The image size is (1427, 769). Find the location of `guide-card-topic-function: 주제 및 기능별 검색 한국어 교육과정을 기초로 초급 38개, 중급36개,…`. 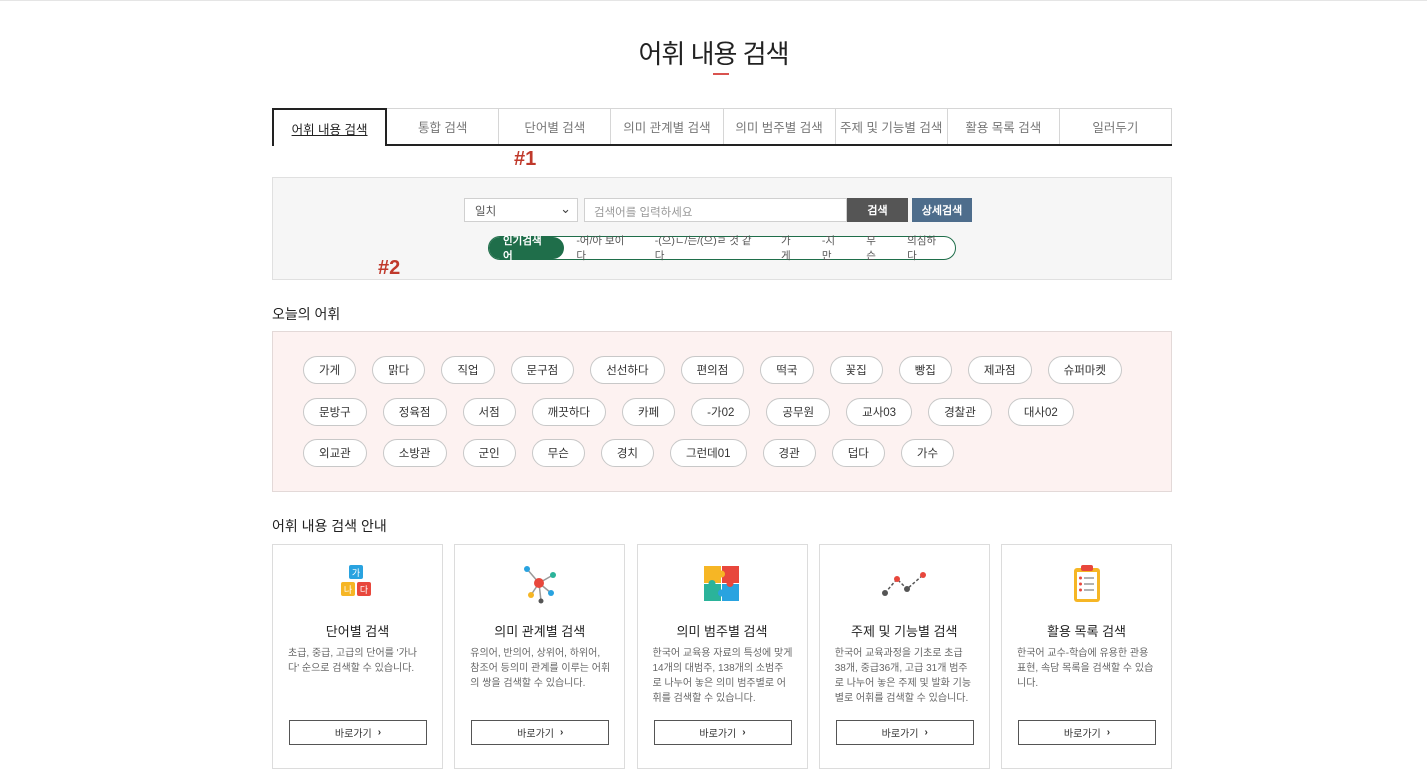

guide-card-topic-function: 주제 및 기능별 검색 한국어 교육과정을 기초로 초급 38개, 중급36개,… is located at coordinates (904, 656).